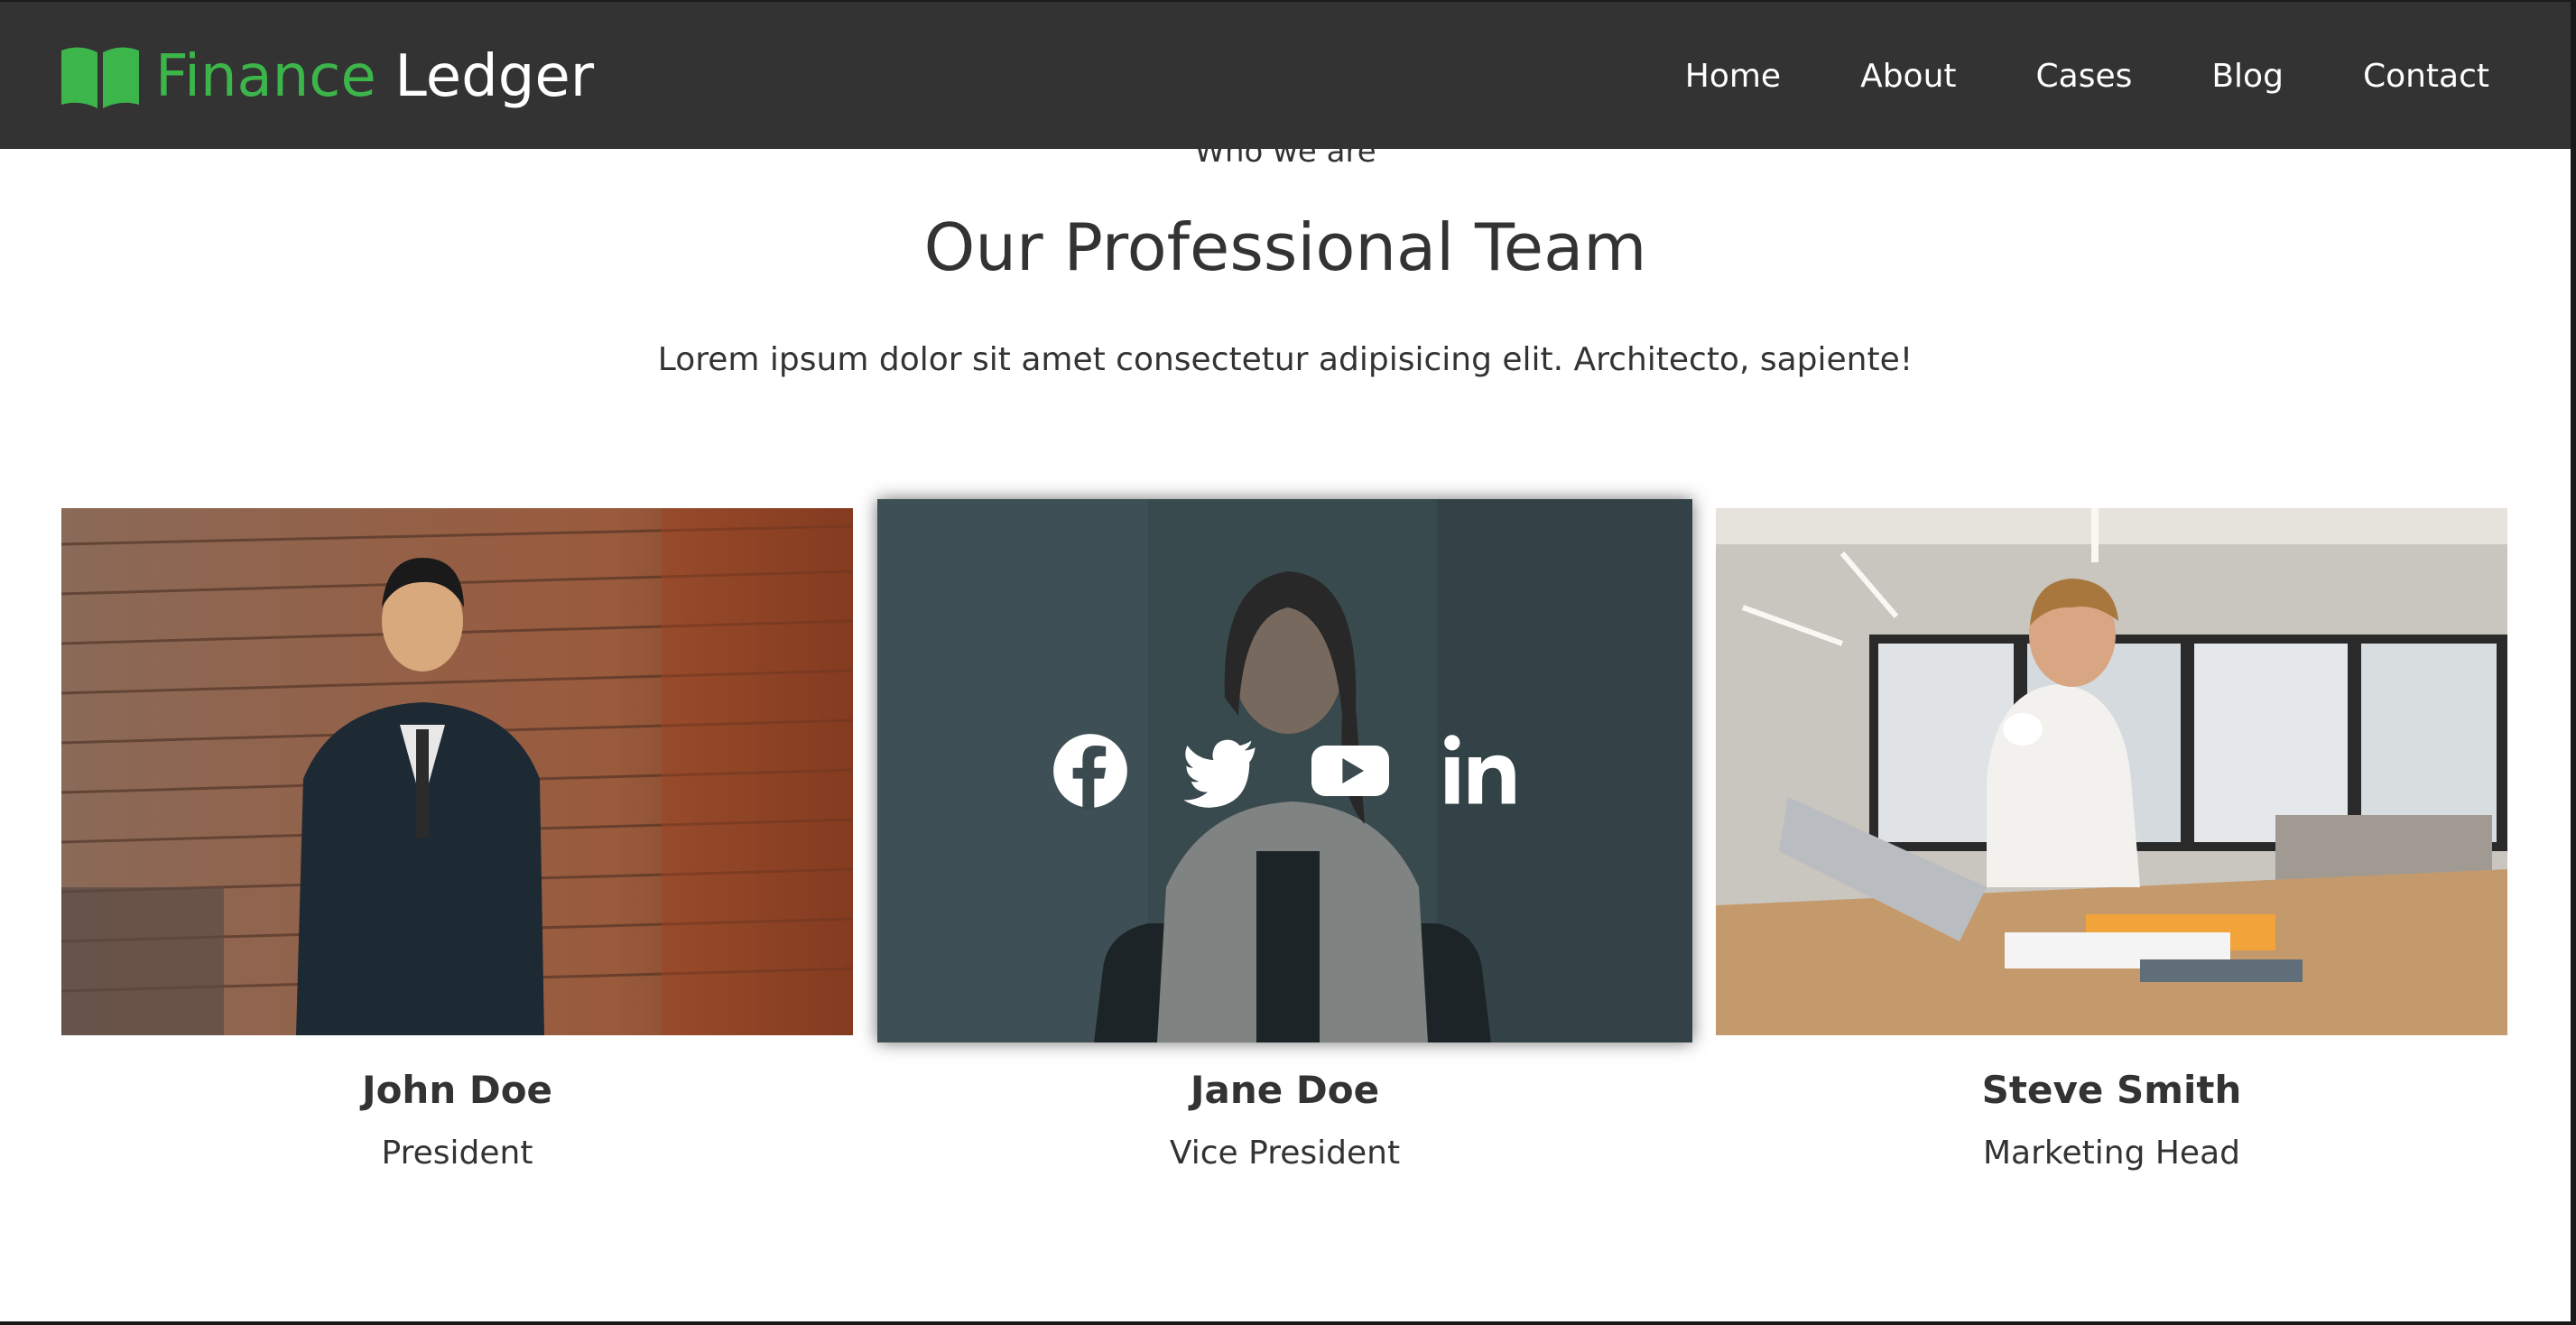 The height and width of the screenshot is (1325, 2576). I want to click on social-overlay, so click(1284, 770).